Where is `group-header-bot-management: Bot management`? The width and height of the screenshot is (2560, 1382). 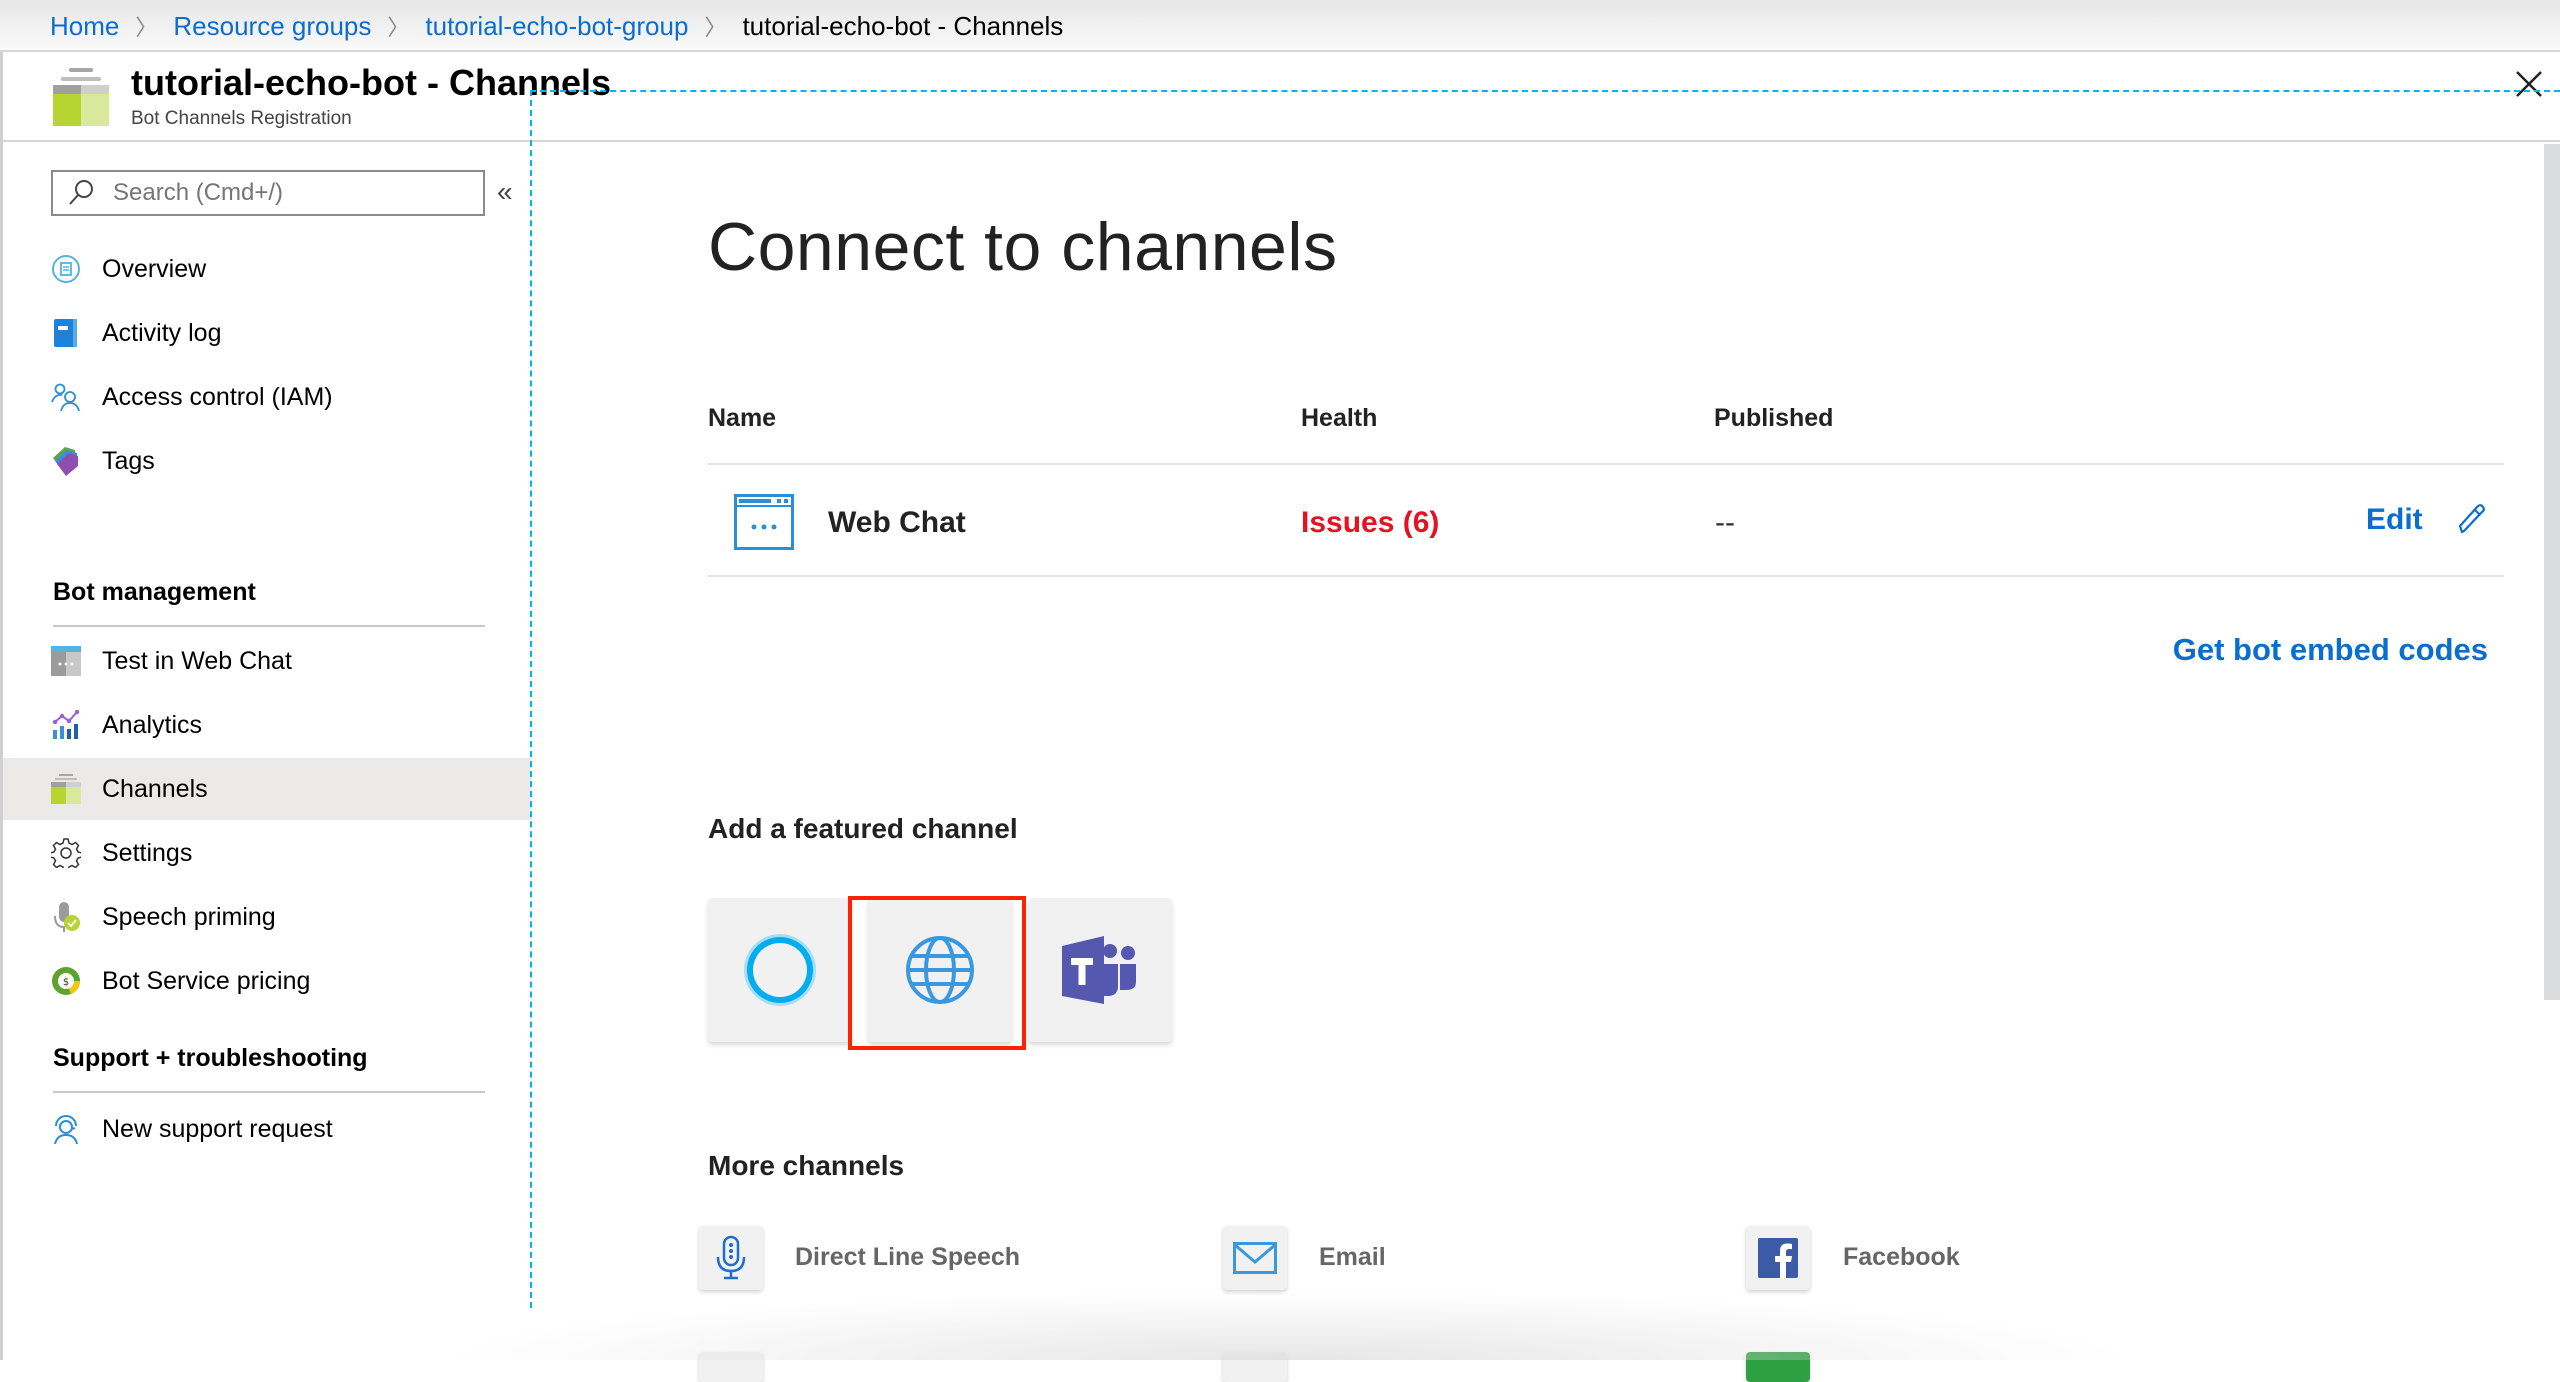 group-header-bot-management: Bot management is located at coordinates (154, 592).